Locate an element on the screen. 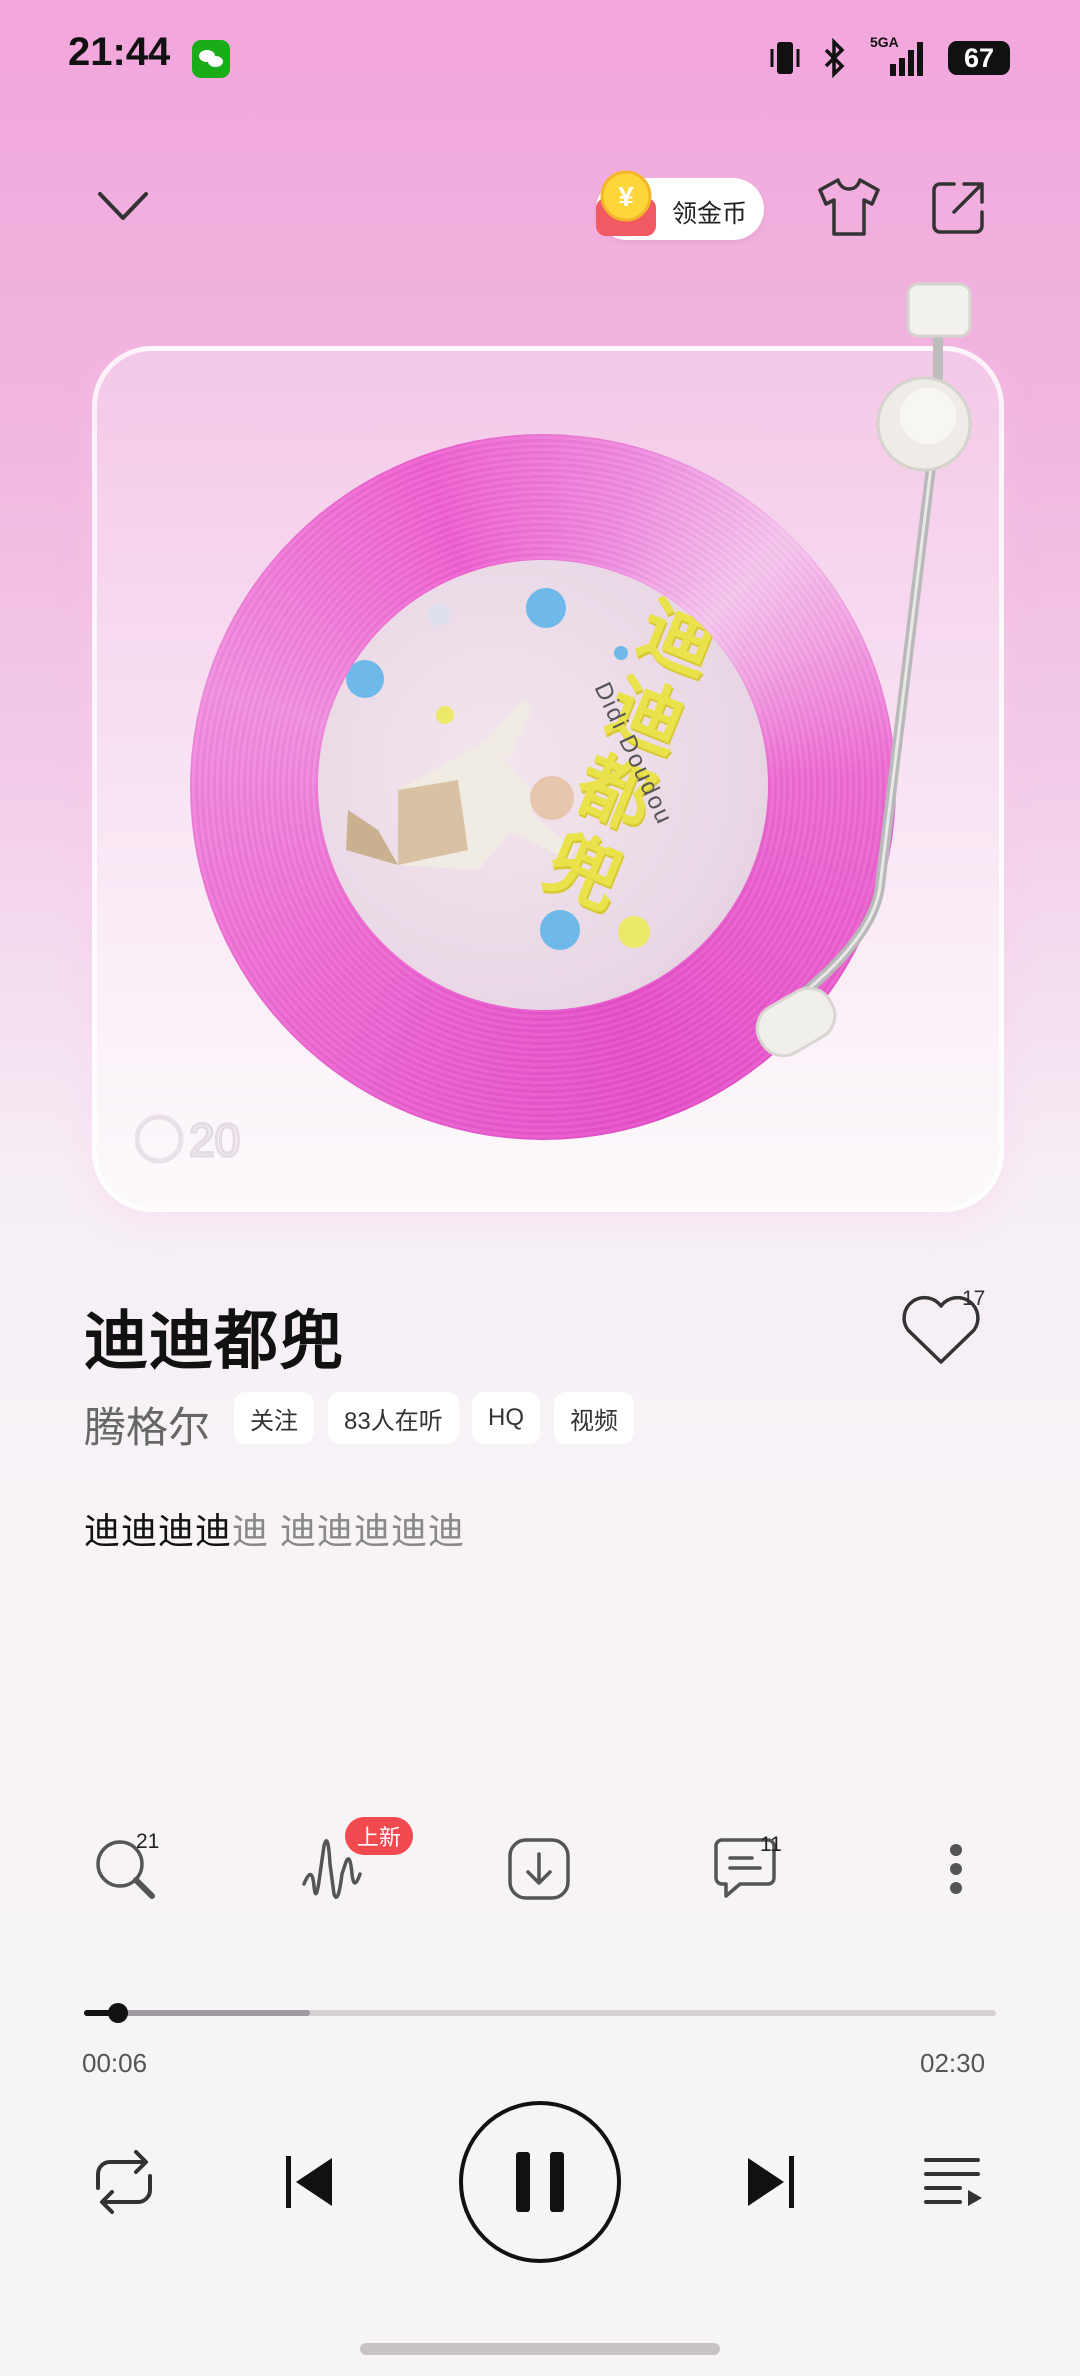 Image resolution: width=1080 pixels, height=2376 pixels. more-icon is located at coordinates (956, 1869).